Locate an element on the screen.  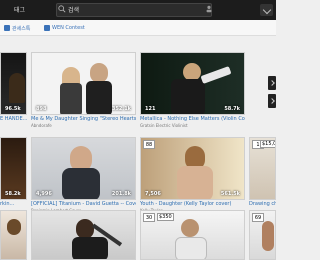
video-thumbnail: 58.2k is located at coordinates (13, 168).